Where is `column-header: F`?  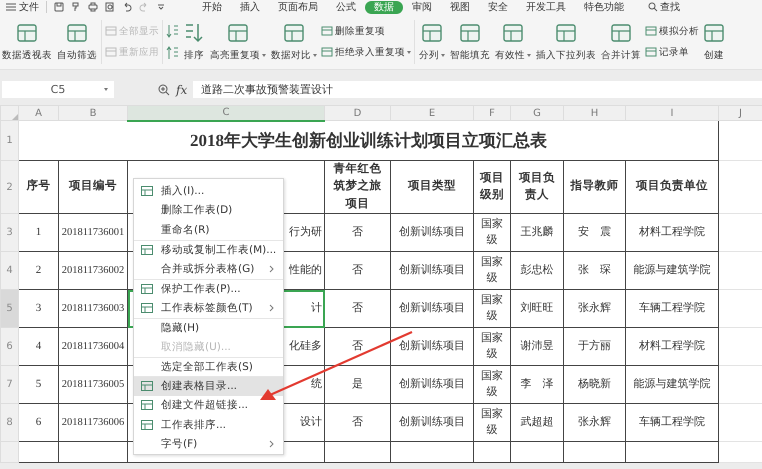 column-header: F is located at coordinates (492, 113).